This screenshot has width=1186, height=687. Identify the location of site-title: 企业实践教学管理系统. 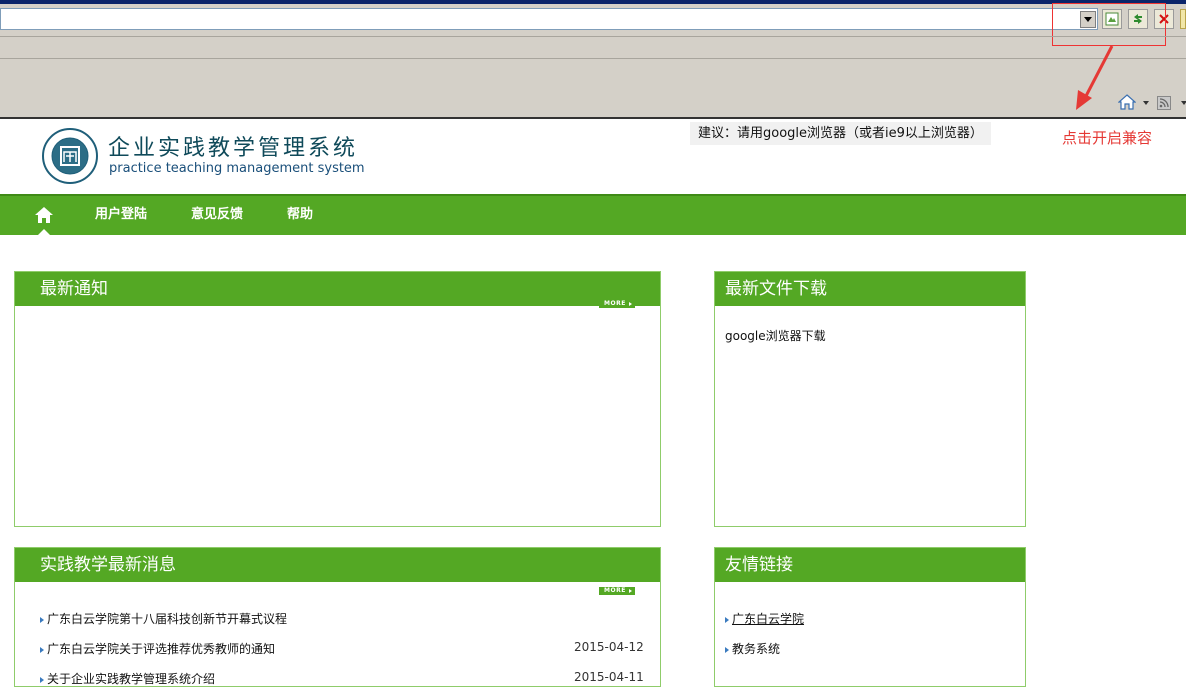
(233, 148).